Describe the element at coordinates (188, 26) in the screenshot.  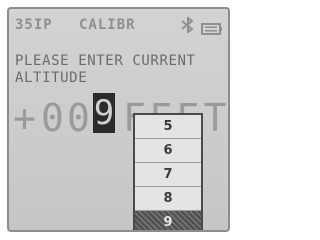
I see `bluetooth-icon` at that location.